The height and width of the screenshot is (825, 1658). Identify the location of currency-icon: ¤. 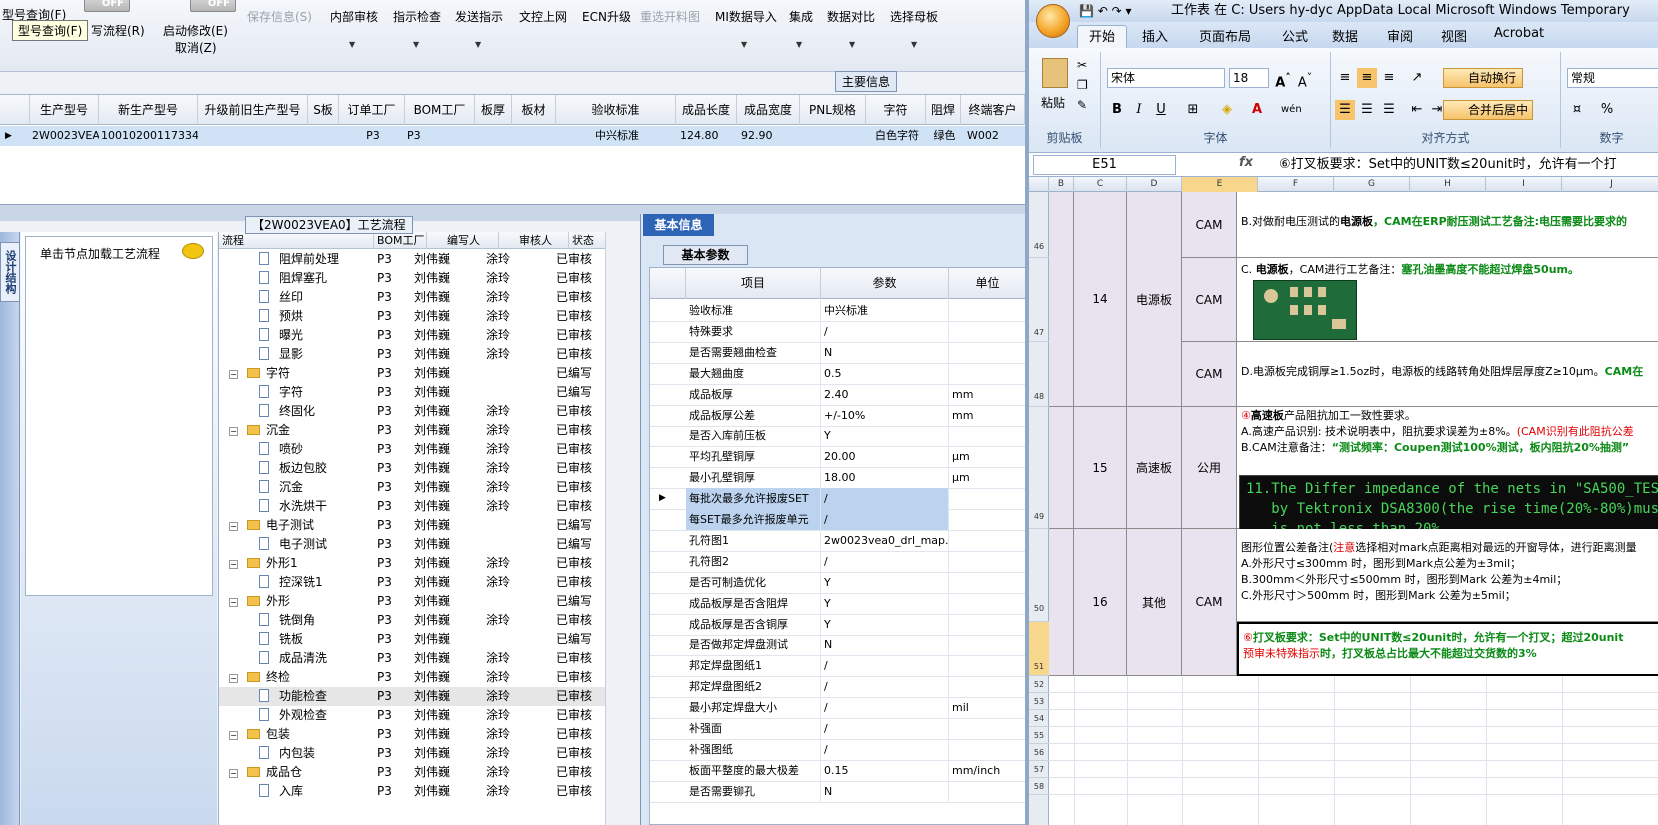
(1577, 110).